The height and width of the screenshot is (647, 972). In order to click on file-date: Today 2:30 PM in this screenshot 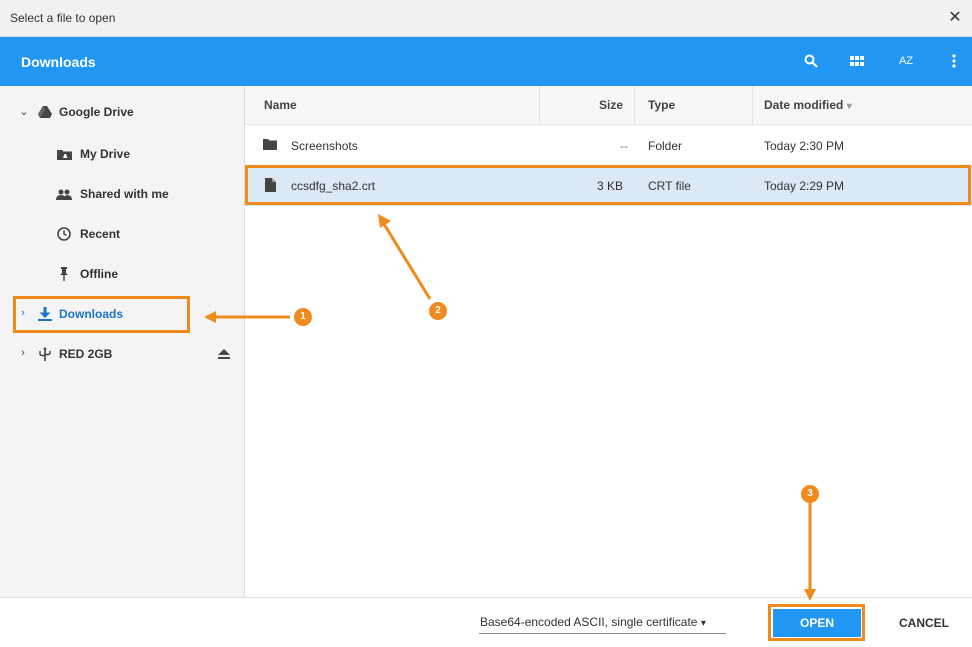, I will do `click(804, 146)`.